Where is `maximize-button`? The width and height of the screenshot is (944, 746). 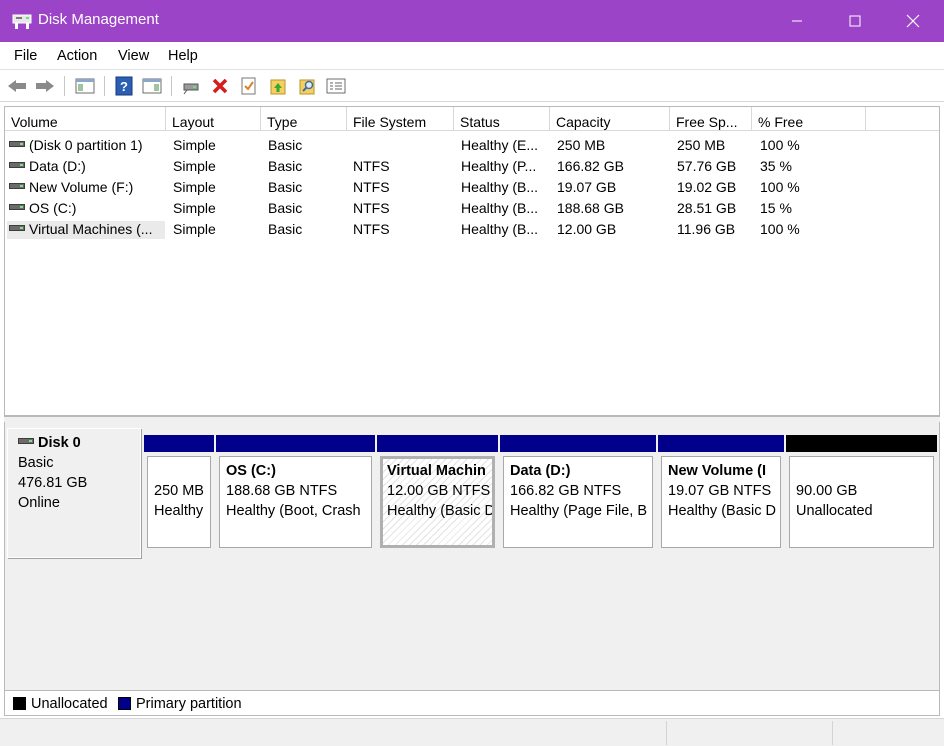
maximize-button is located at coordinates (855, 21).